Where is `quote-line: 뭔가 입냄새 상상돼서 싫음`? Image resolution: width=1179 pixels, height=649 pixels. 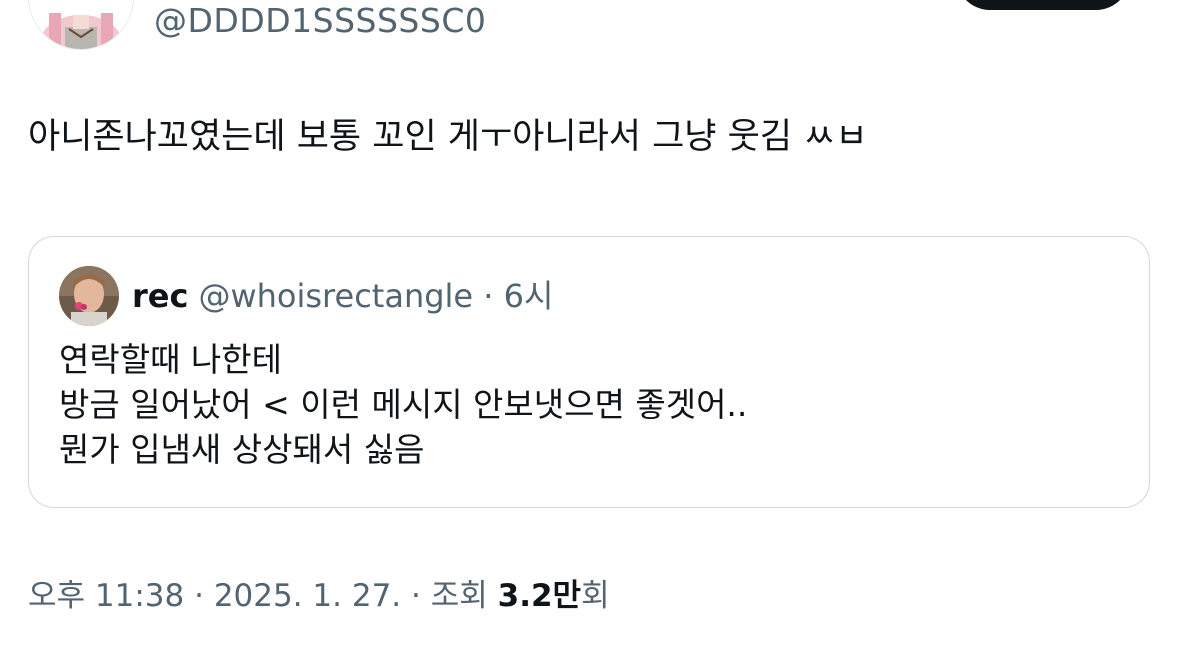
quote-line: 뭔가 입냄새 상상돼서 싫음 is located at coordinates (242, 449).